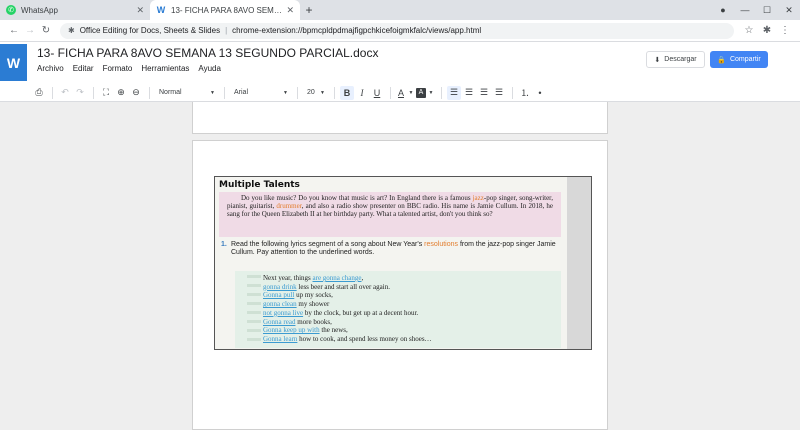 This screenshot has width=800, height=430. Describe the element at coordinates (259, 185) in the screenshot. I see `worksheet-heading: Multiple Talents` at that location.